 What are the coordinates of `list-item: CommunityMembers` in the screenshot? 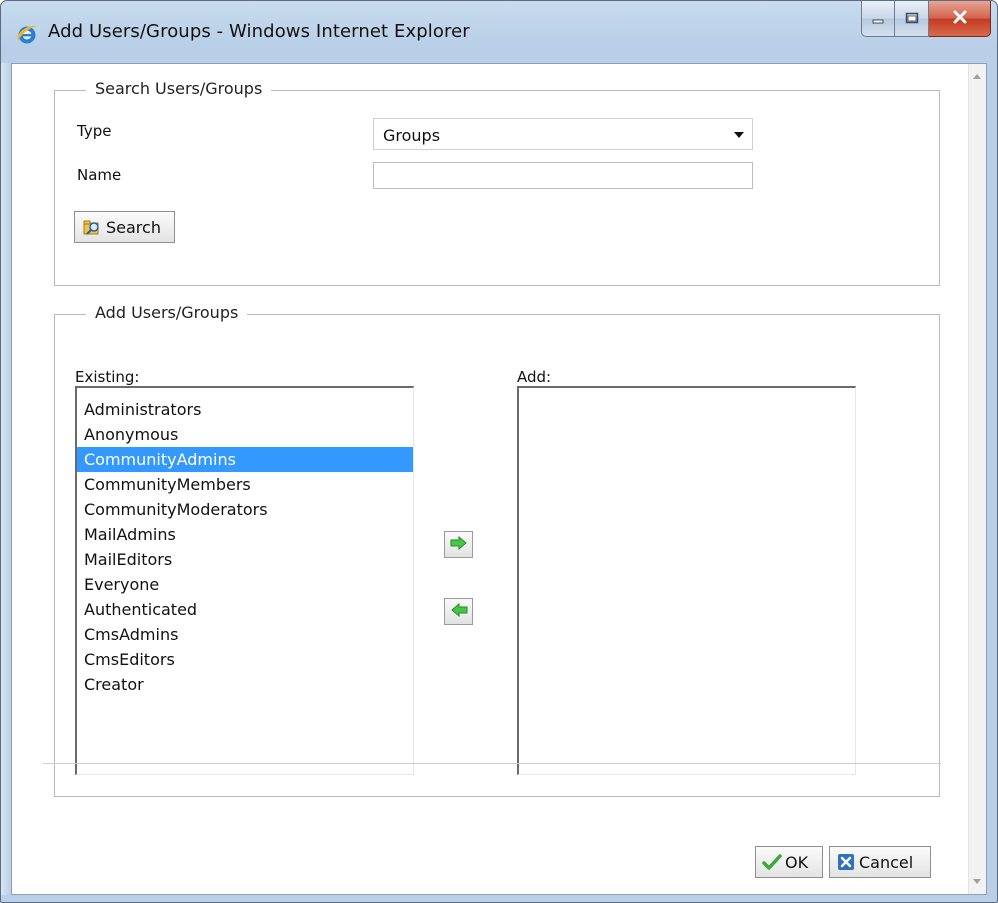 It's located at (245, 484).